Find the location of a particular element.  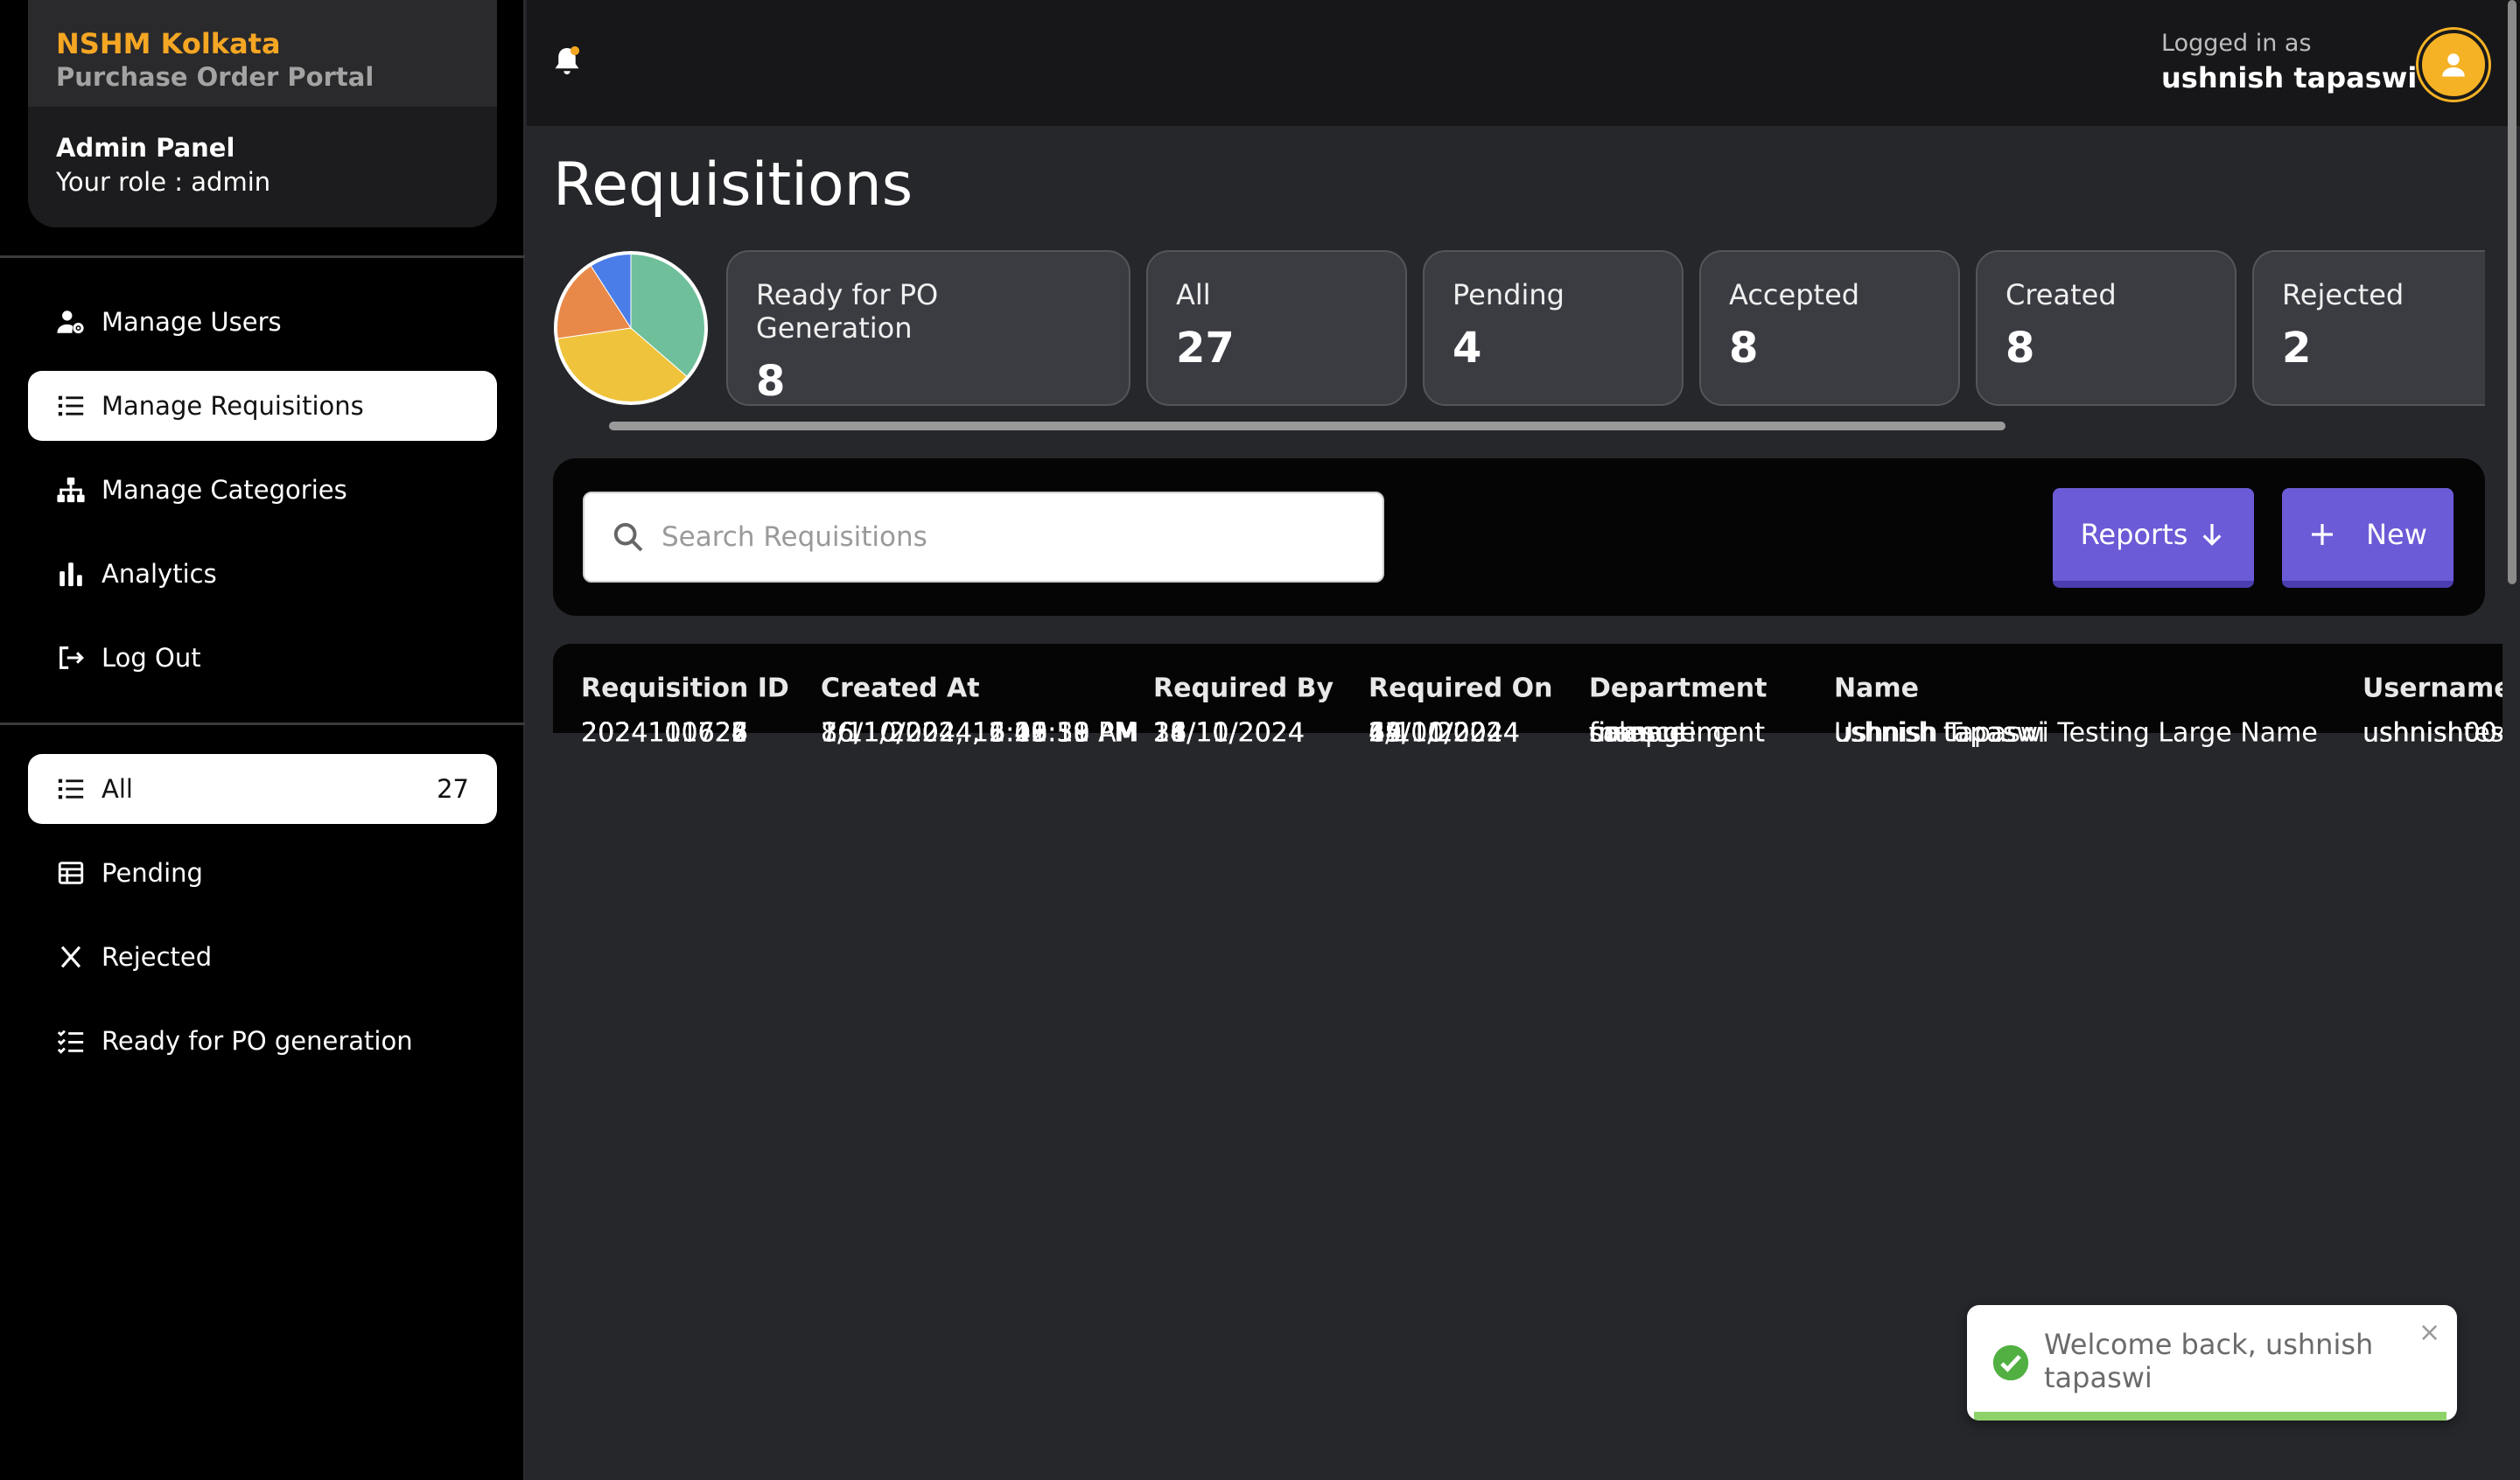

welcome-toast: Welcome back, ushnish tapaswi × is located at coordinates (2212, 1363).